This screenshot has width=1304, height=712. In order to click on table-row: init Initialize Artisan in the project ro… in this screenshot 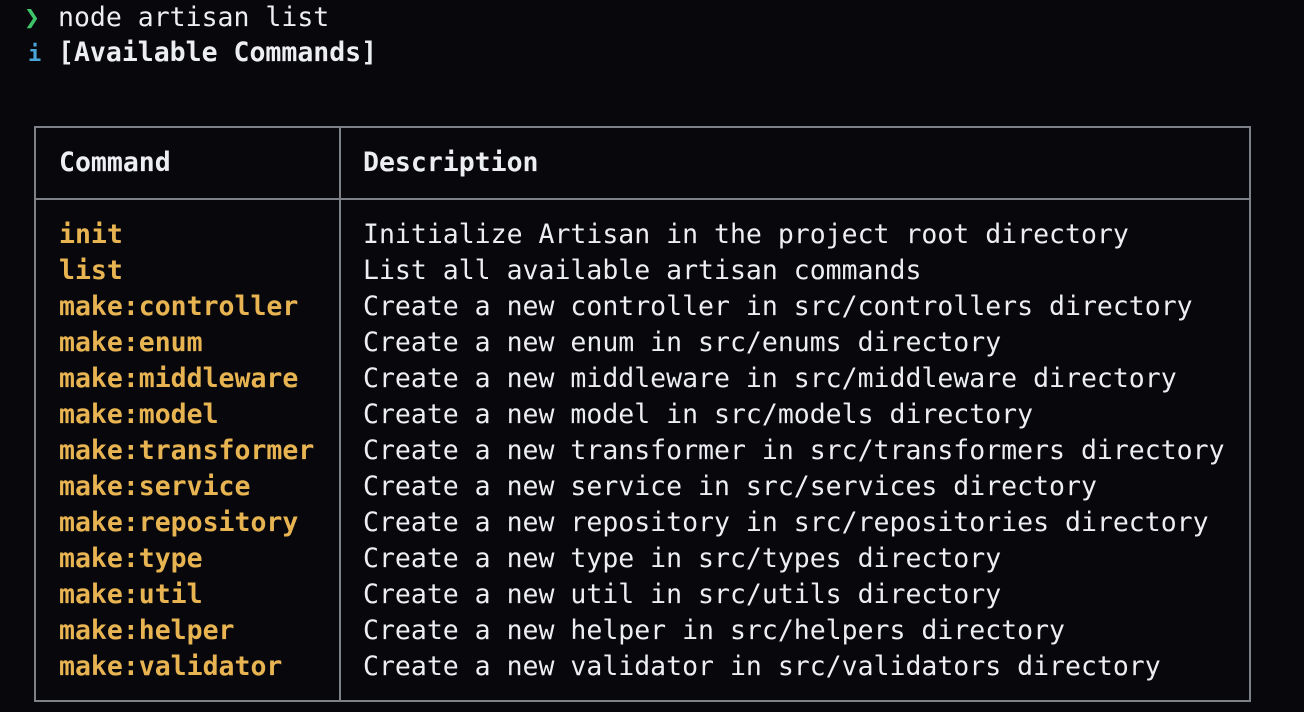, I will do `click(642, 235)`.